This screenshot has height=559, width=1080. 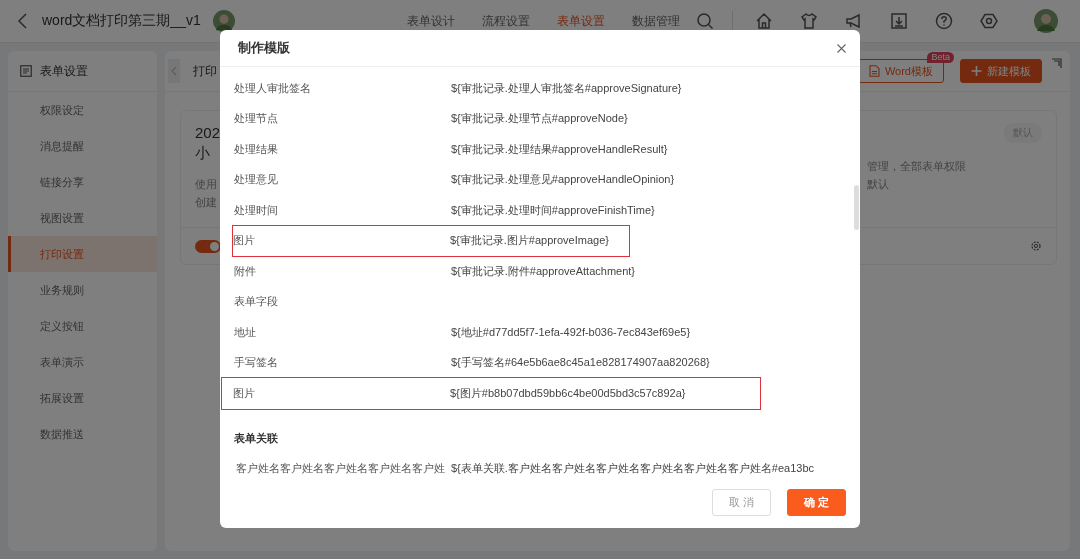 What do you see at coordinates (256, 302) in the screenshot?
I see `group-label: 表单字段` at bounding box center [256, 302].